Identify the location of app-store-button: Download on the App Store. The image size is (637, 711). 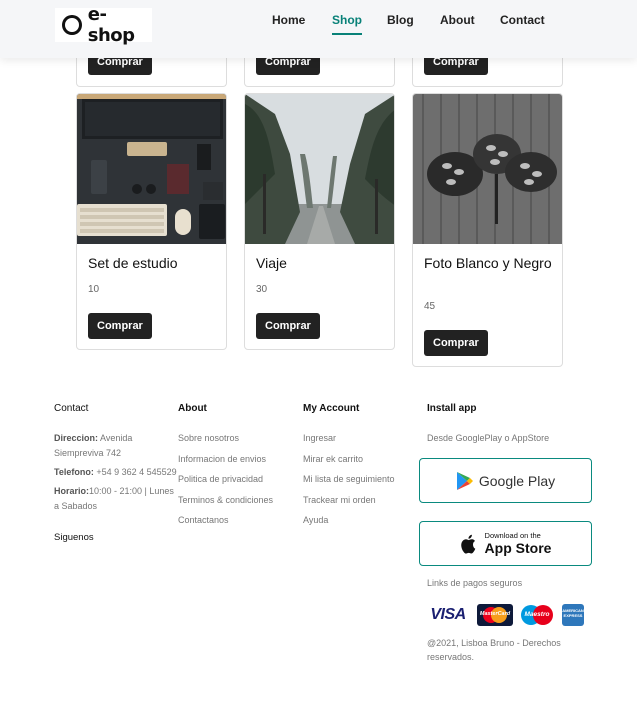
(505, 543).